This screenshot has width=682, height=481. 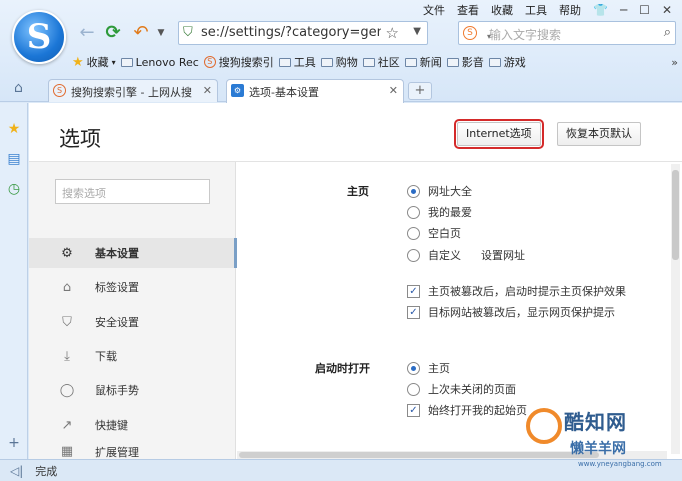 I want to click on security-shield-icon: ⛉, so click(x=188, y=32).